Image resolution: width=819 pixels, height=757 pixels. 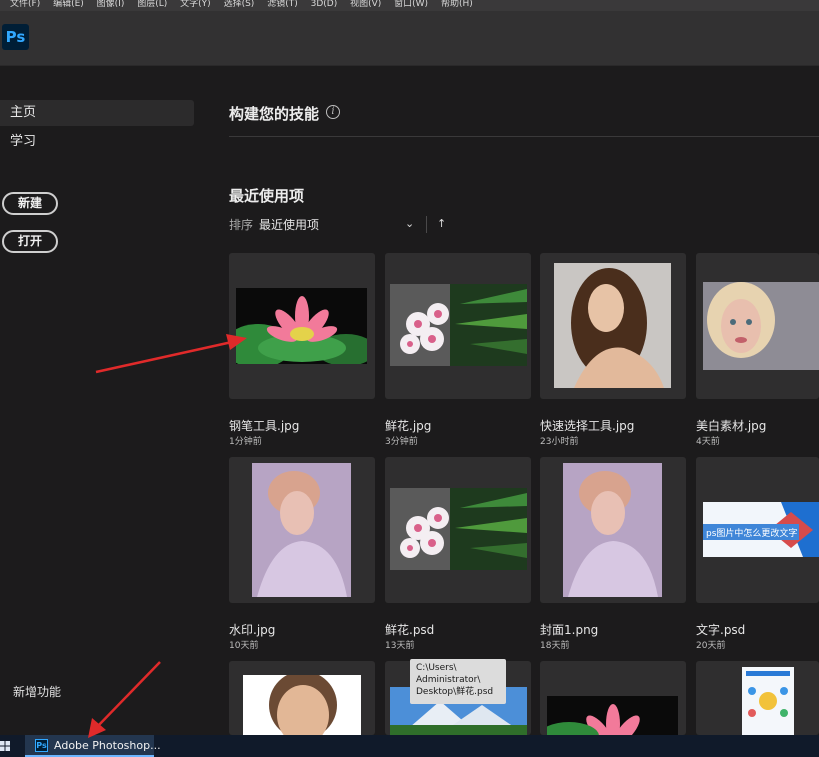 I want to click on woman-portrait-image, so click(x=612, y=325).